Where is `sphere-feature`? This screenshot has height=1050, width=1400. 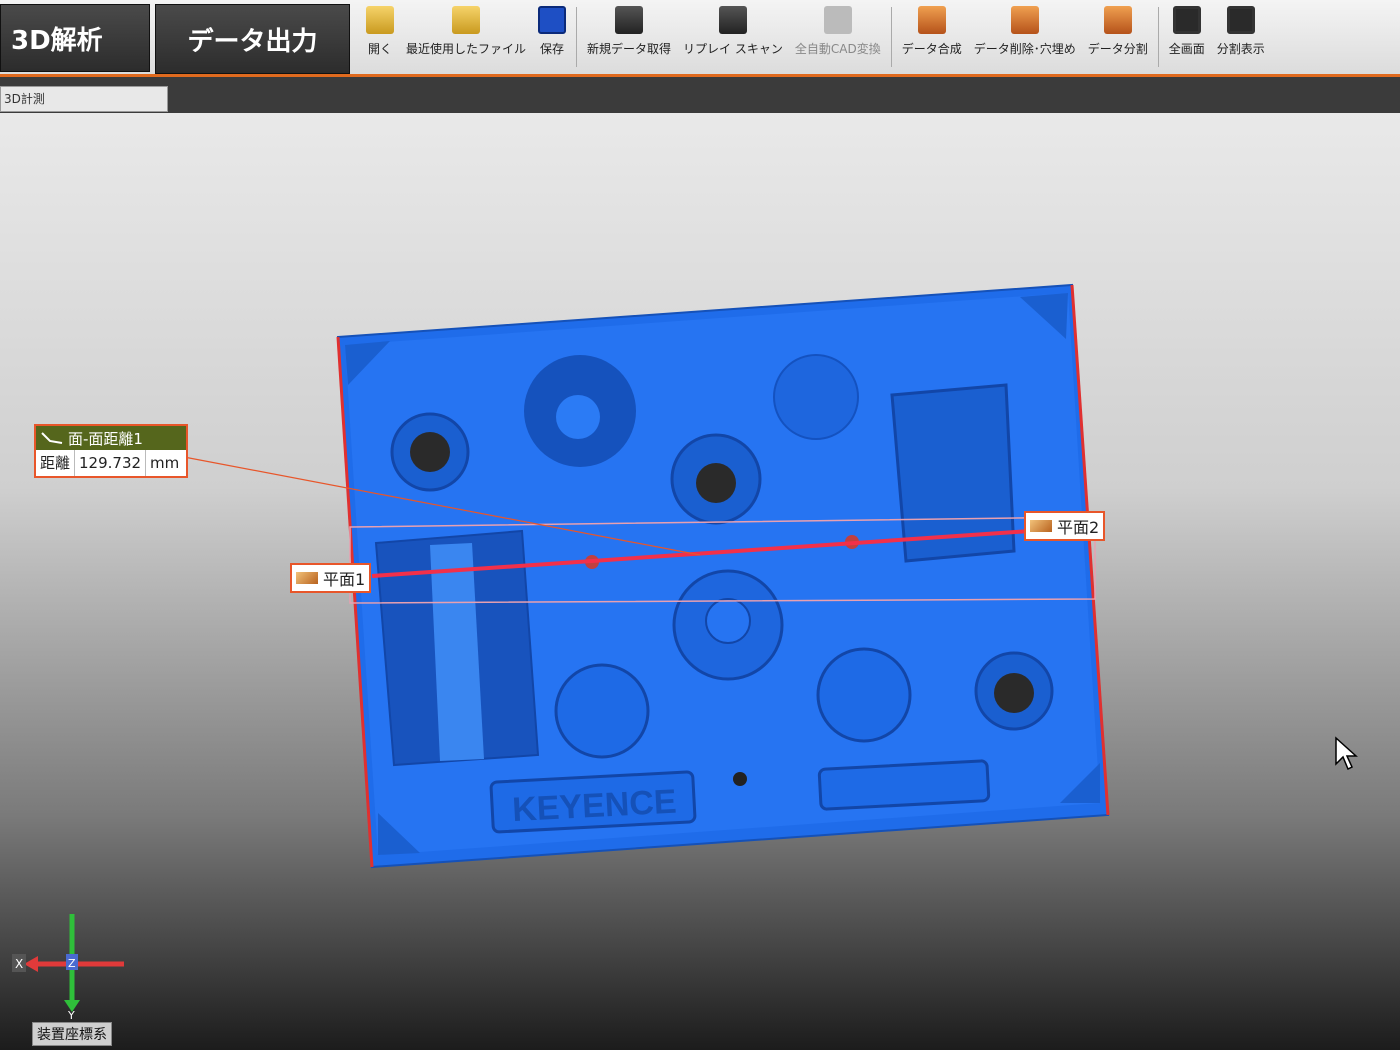
sphere-feature is located at coordinates (816, 397).